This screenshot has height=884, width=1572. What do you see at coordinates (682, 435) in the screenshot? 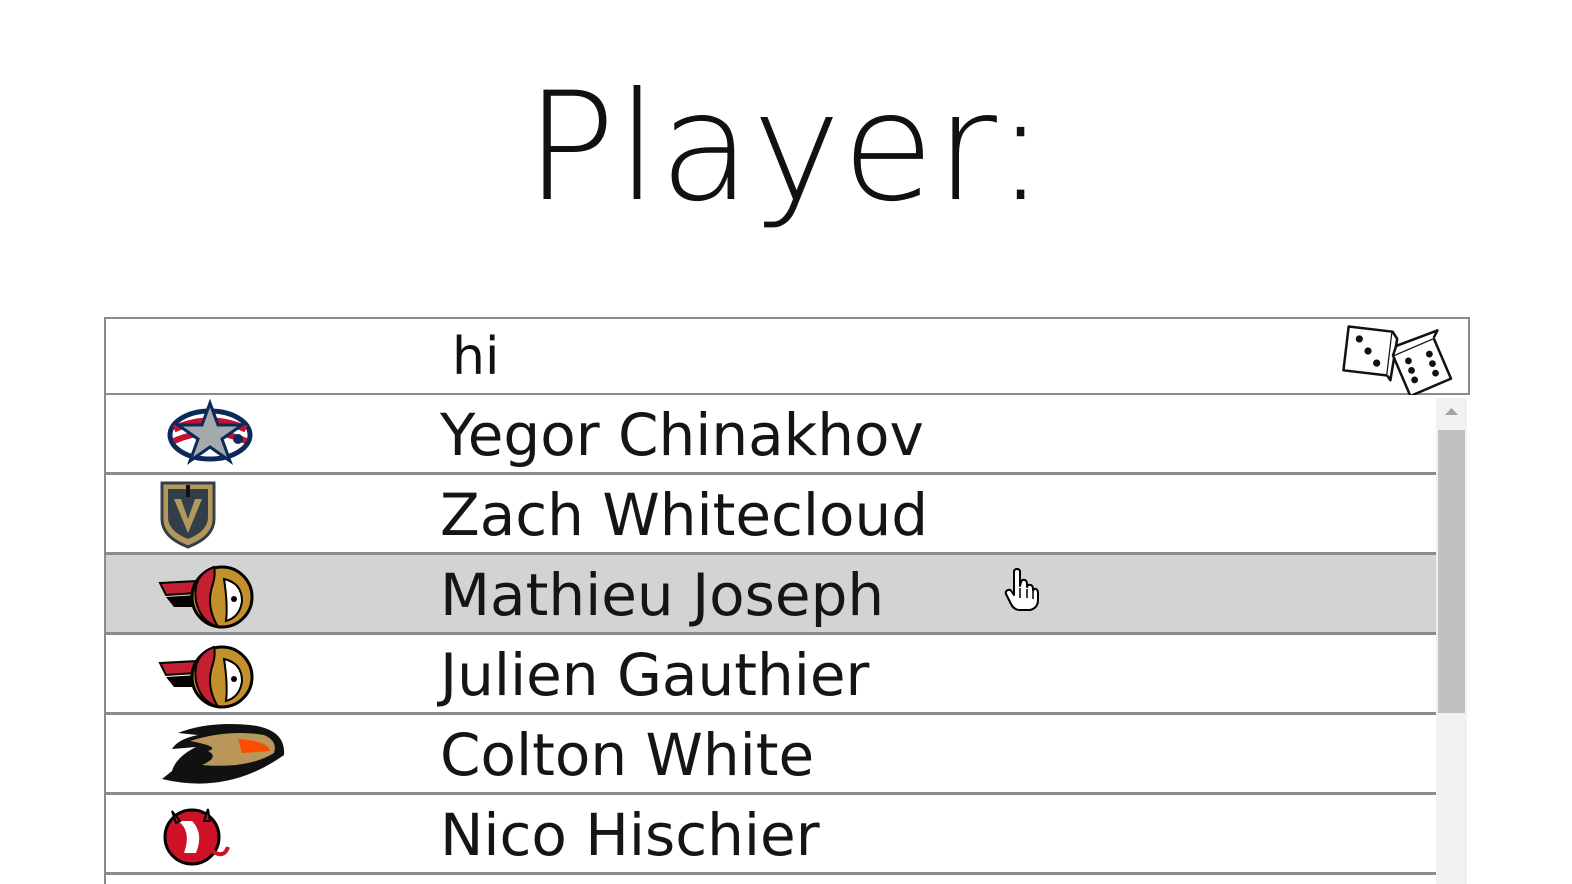
I see `player-name: Yegor Chinakhov` at bounding box center [682, 435].